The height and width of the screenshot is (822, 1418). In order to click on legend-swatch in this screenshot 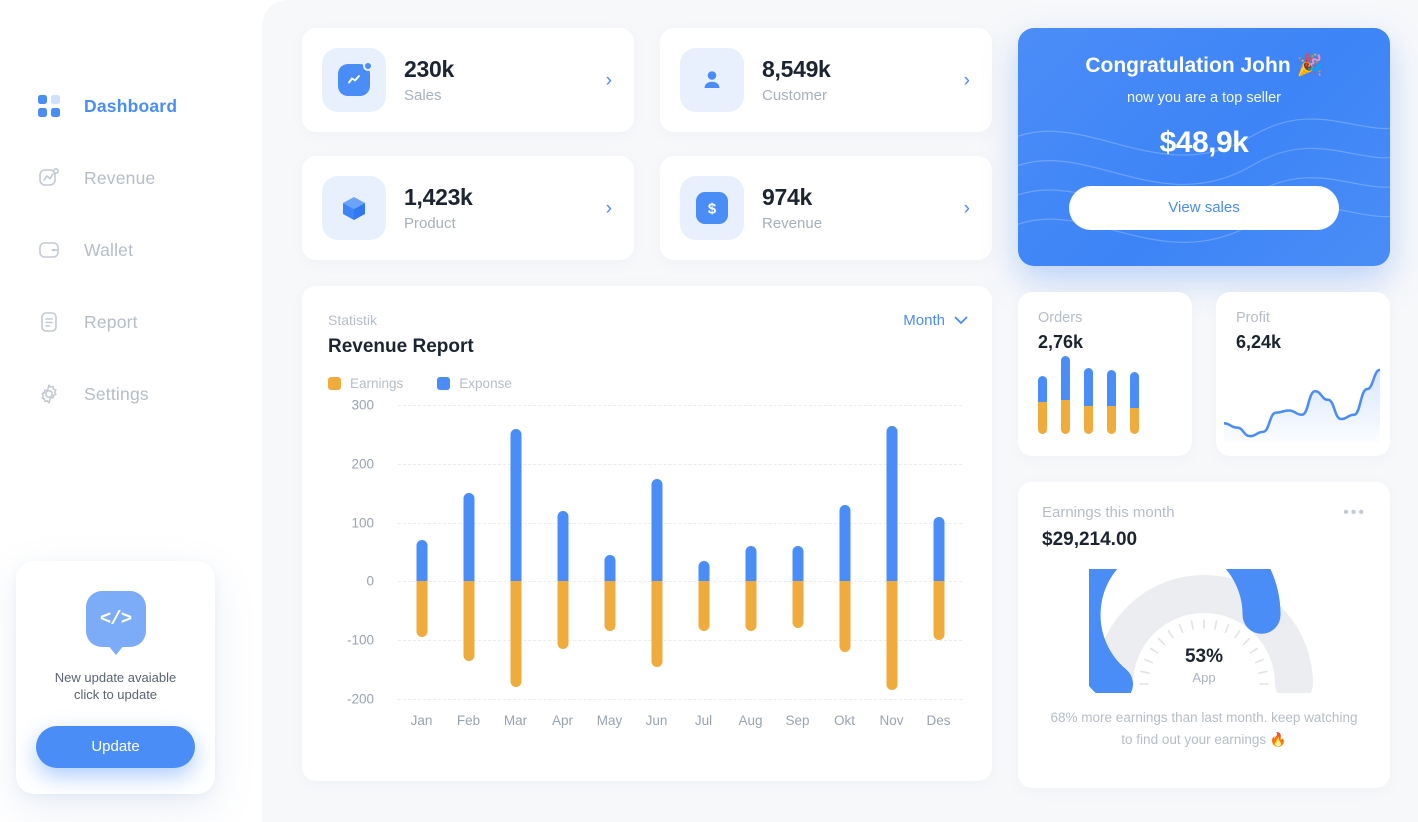, I will do `click(444, 383)`.